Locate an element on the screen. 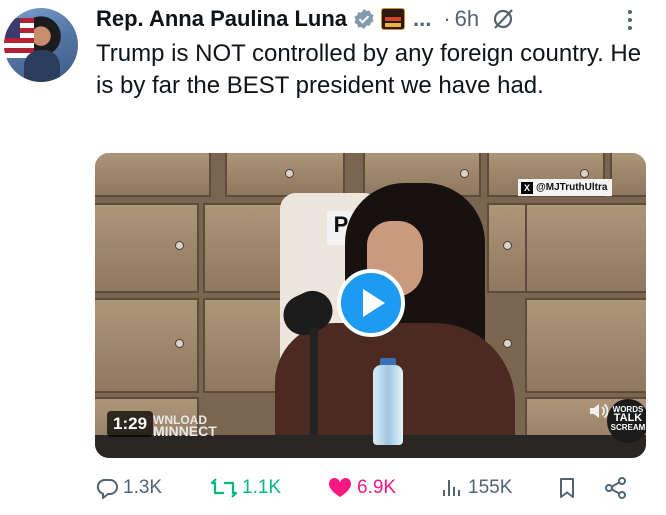 This screenshot has height=515, width=666. download-watermark: WNLOAD MINNECT is located at coordinates (185, 426).